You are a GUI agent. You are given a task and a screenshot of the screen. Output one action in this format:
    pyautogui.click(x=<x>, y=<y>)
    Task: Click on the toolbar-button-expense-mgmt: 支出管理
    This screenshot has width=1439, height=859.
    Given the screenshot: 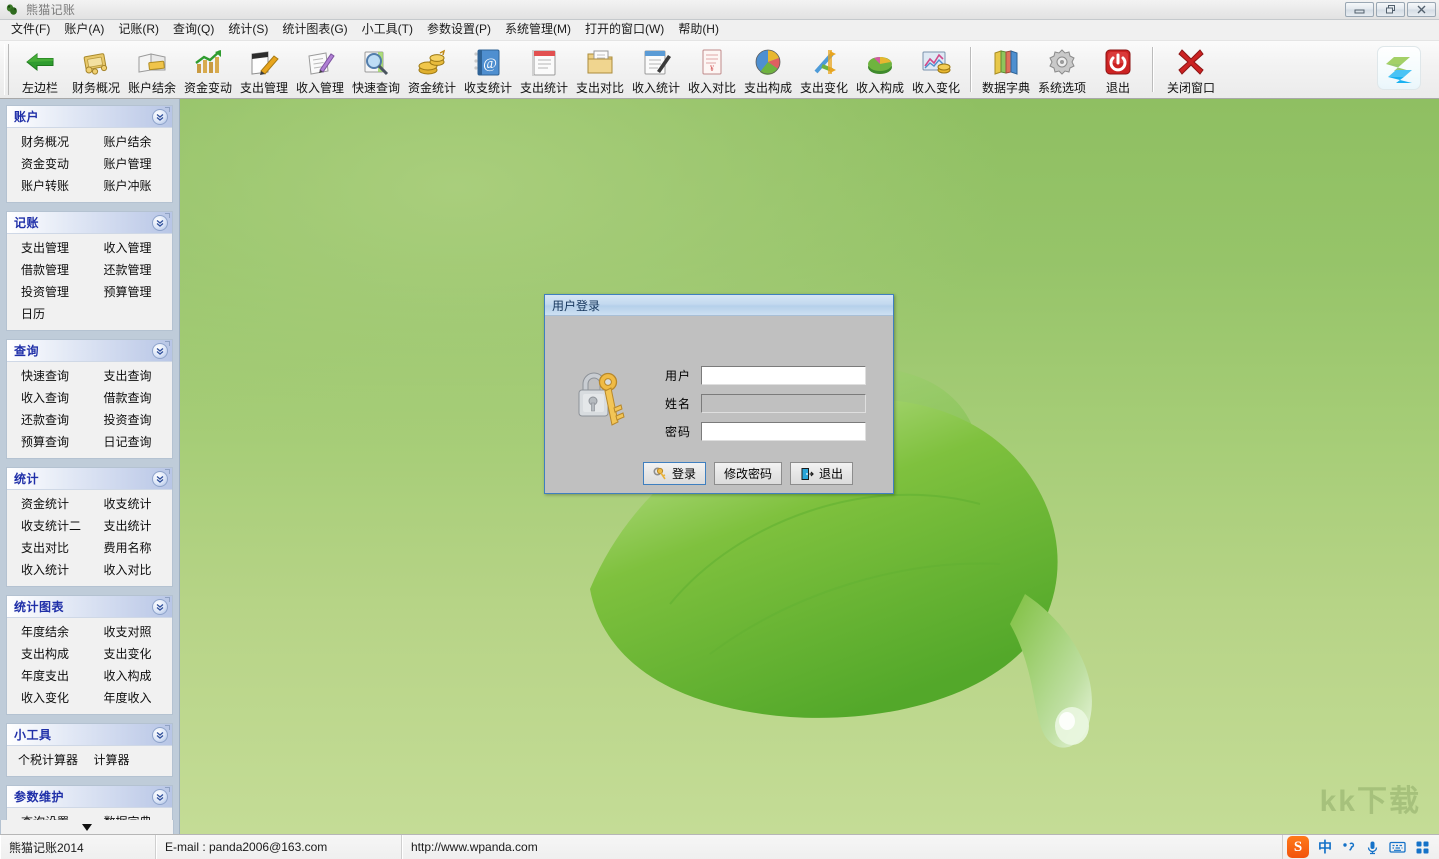 What is the action you would take?
    pyautogui.click(x=264, y=69)
    